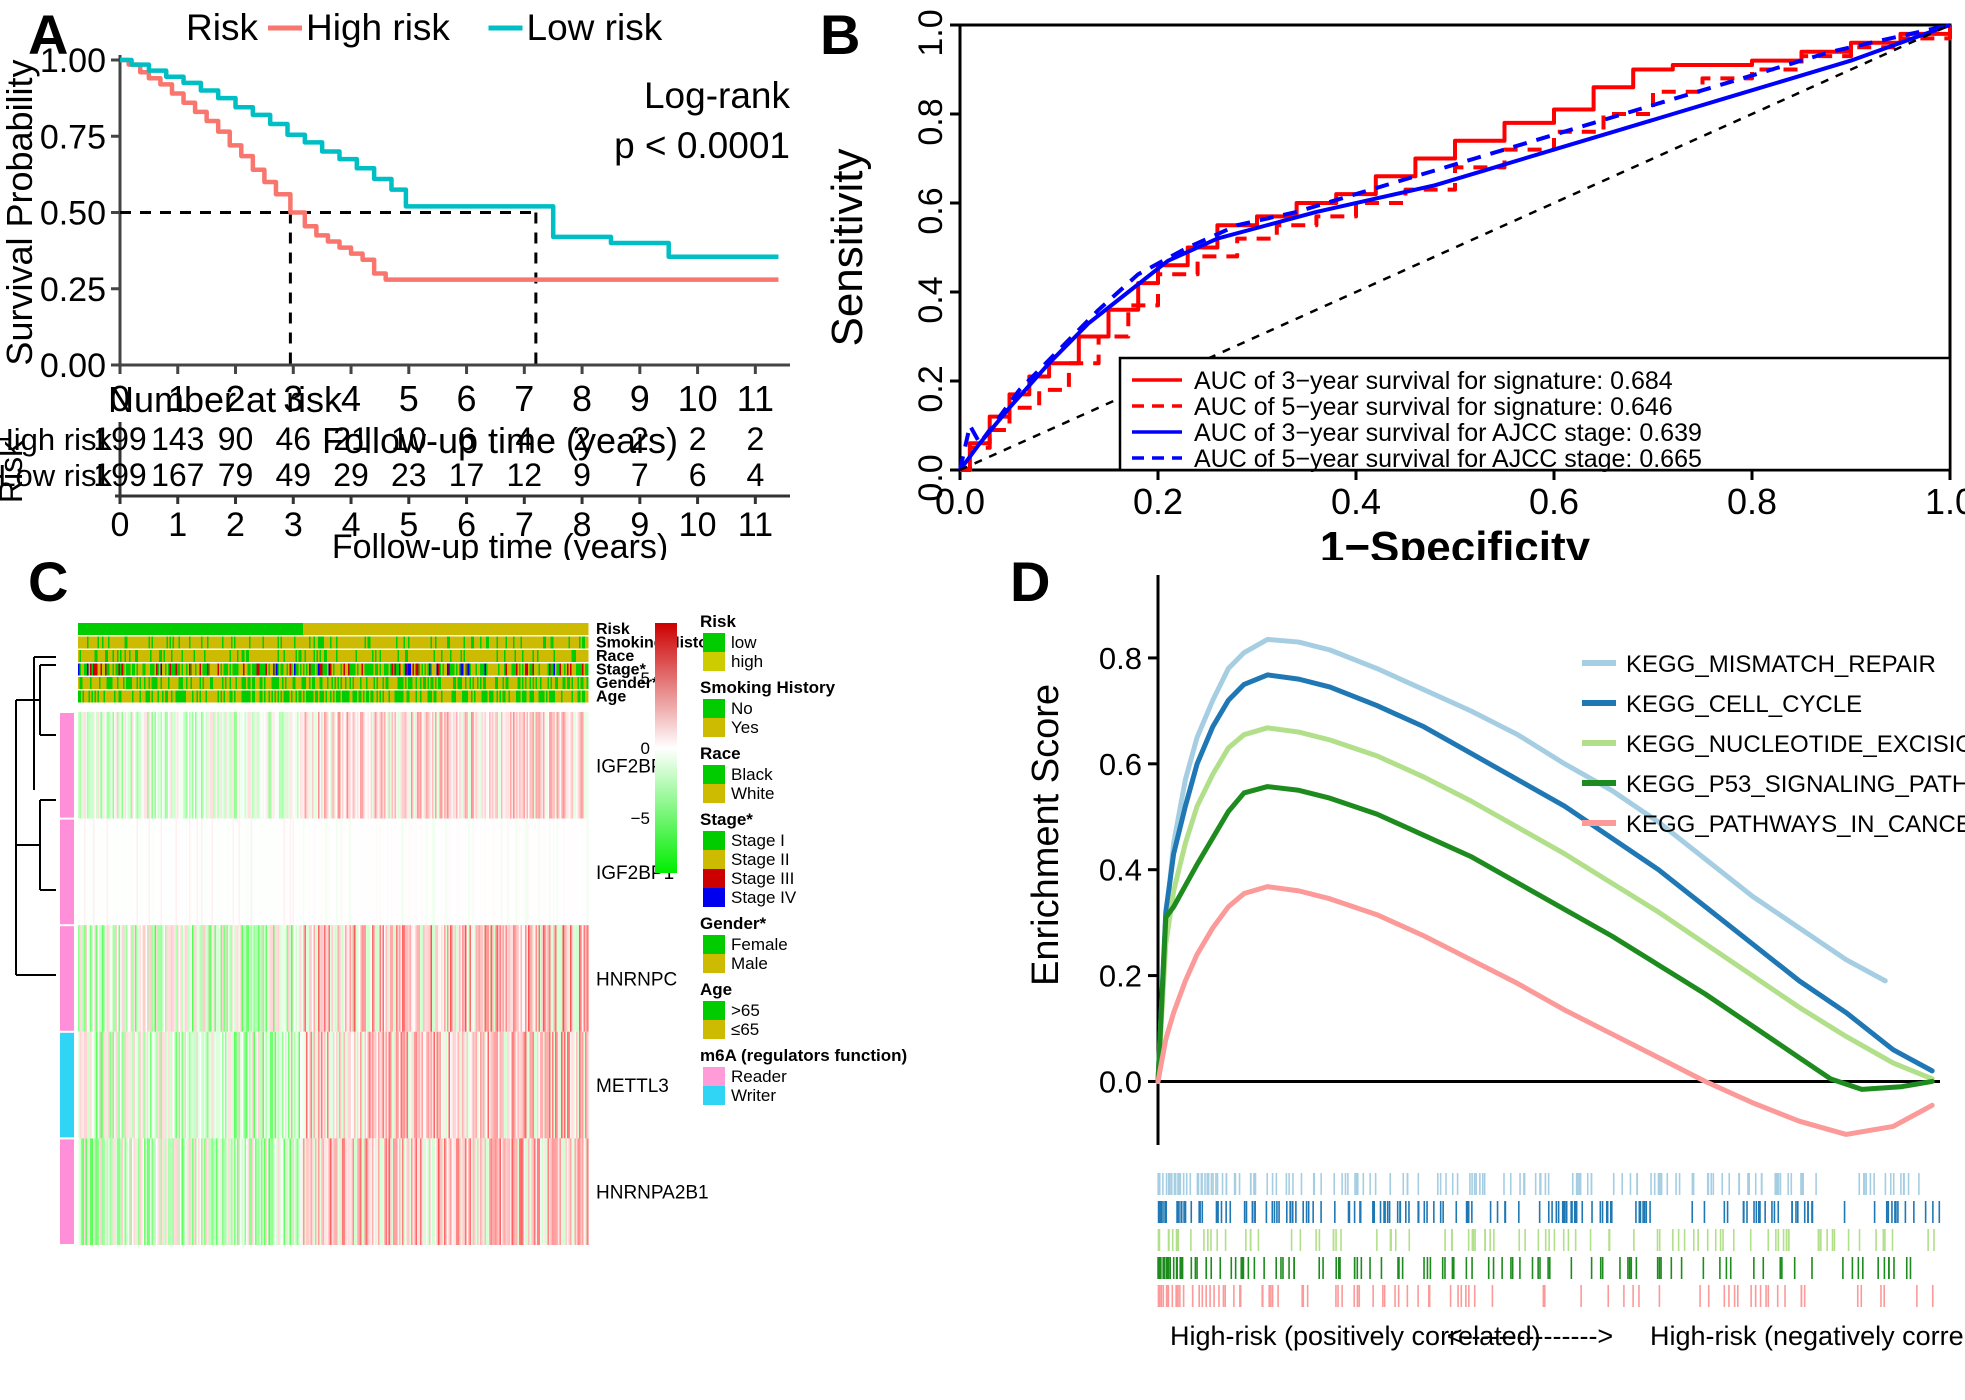 The image size is (1965, 1400). I want to click on svg-text: high, so click(747, 661).